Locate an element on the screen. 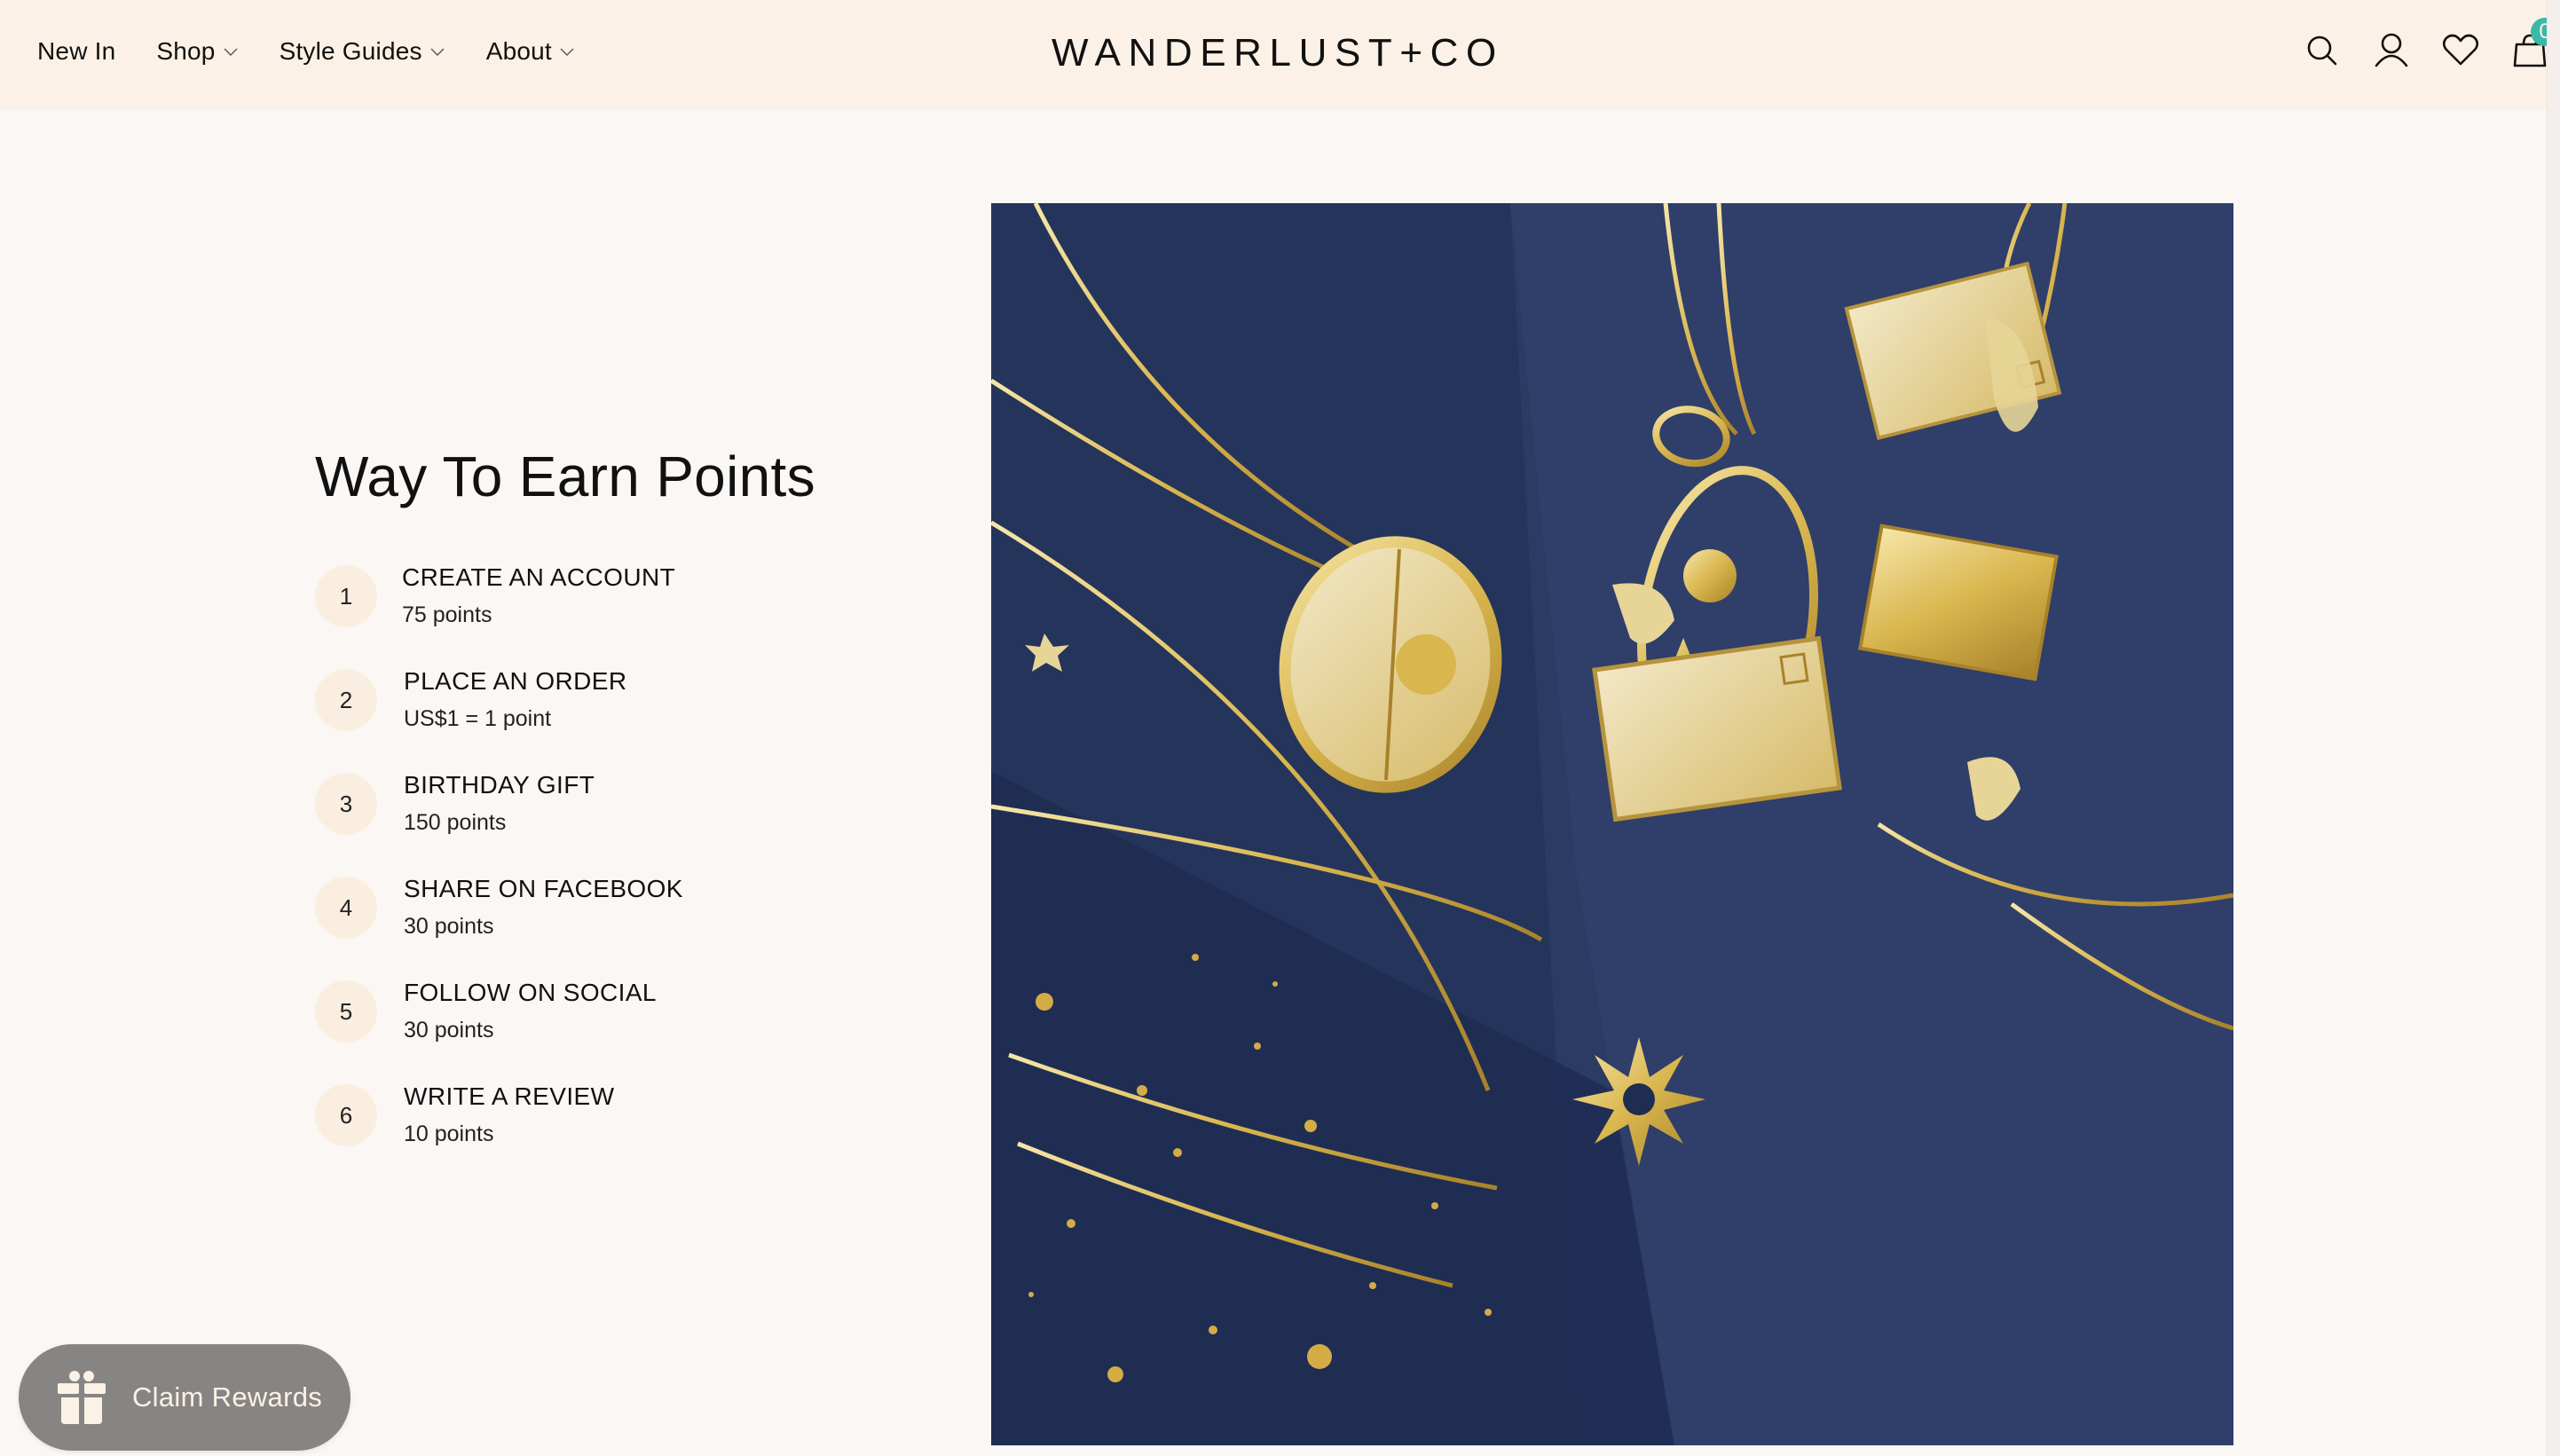 The width and height of the screenshot is (2560, 1456). item-points: 10 points is located at coordinates (449, 1134).